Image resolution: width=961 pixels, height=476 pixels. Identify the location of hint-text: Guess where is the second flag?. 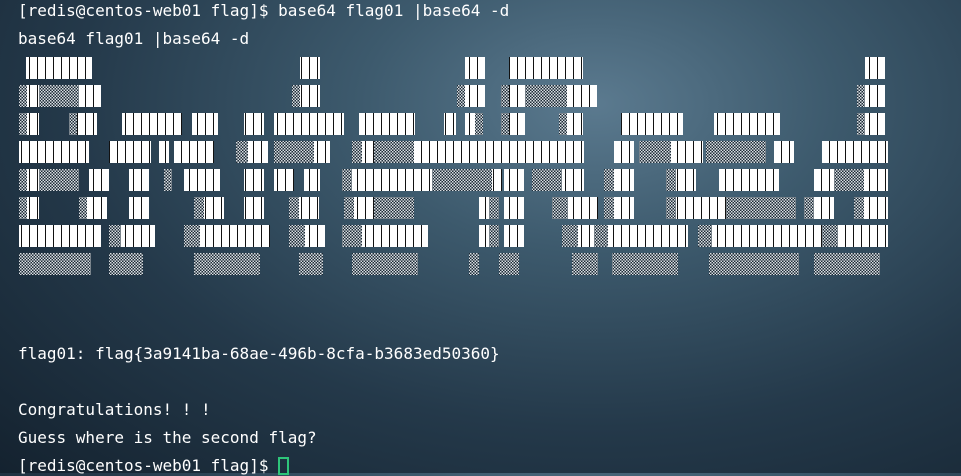
(167, 437).